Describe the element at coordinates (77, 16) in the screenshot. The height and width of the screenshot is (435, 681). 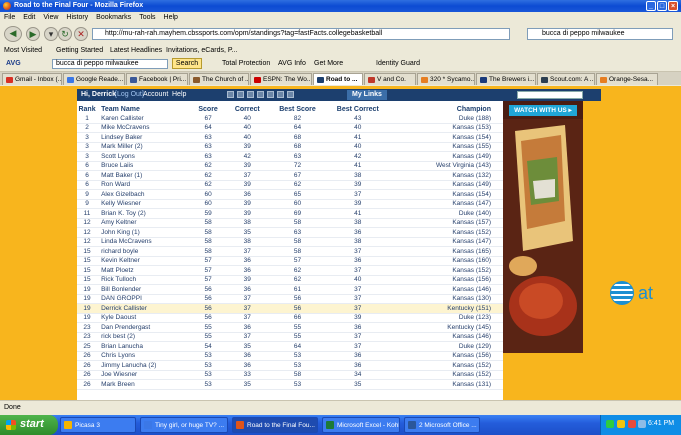
I see `menu-history: History` at that location.